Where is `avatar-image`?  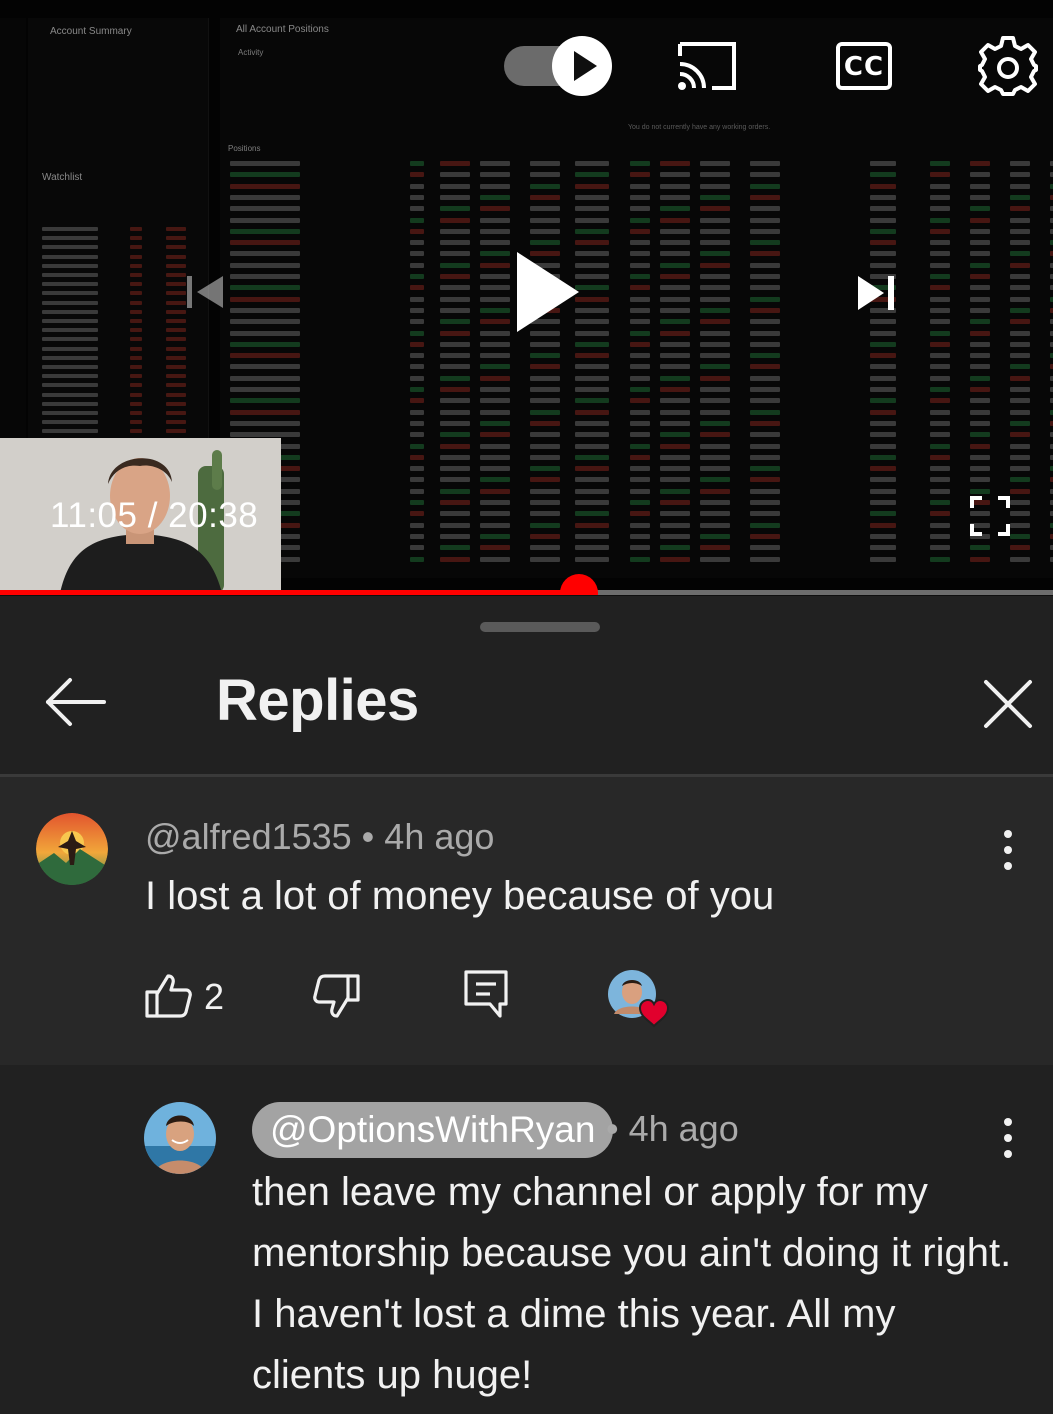 avatar-image is located at coordinates (72, 849).